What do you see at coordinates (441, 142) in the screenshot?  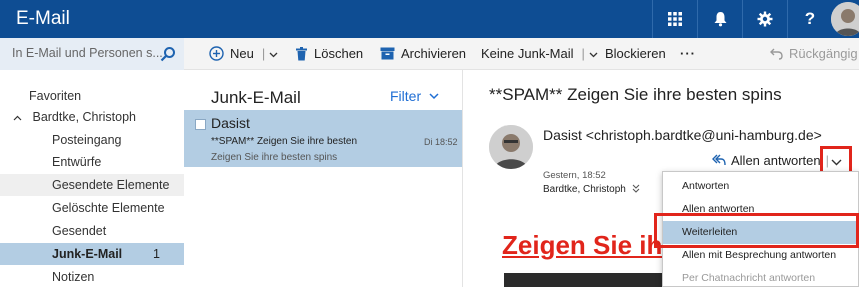 I see `message-time: Di 18:52` at bounding box center [441, 142].